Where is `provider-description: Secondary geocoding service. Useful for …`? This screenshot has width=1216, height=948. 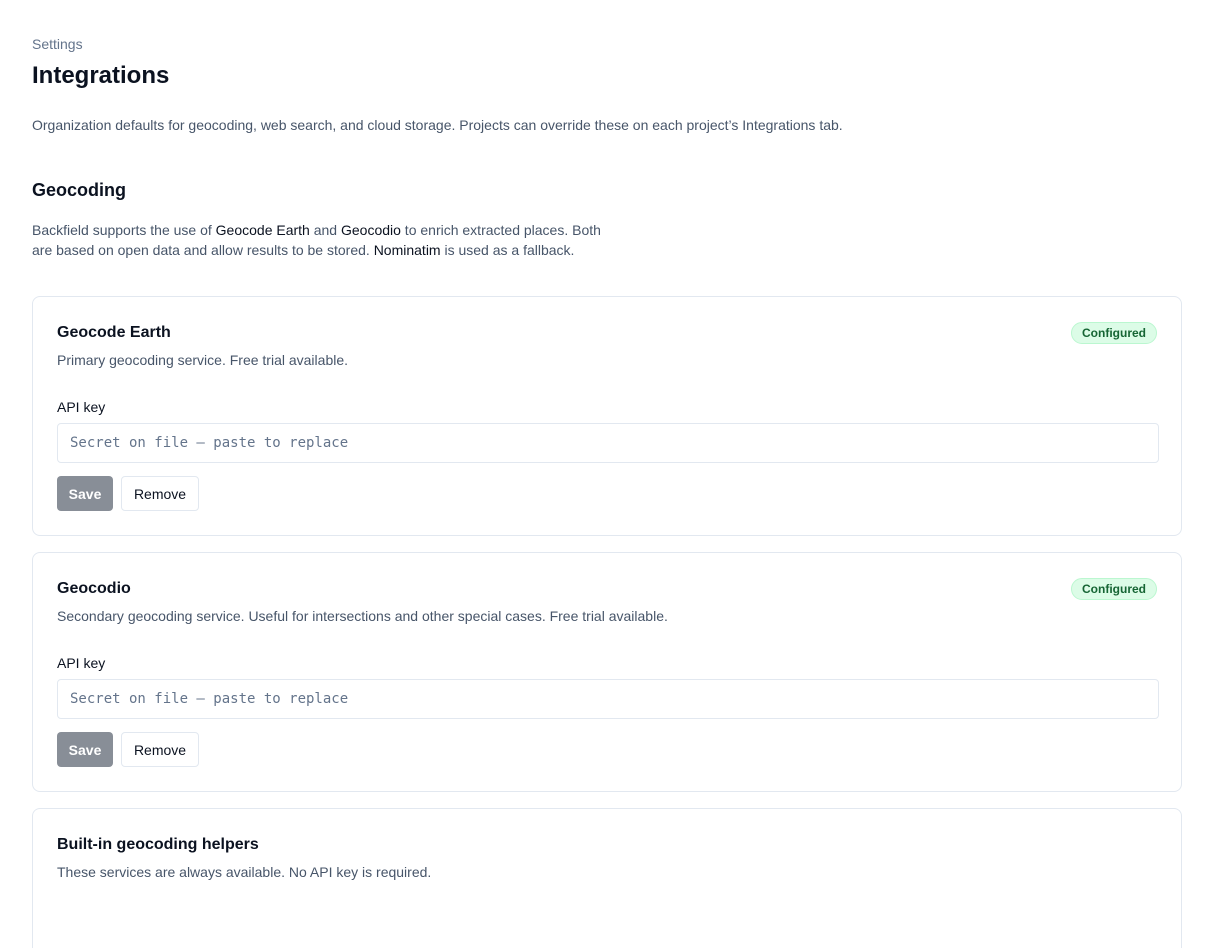 provider-description: Secondary geocoding service. Useful for … is located at coordinates (362, 616).